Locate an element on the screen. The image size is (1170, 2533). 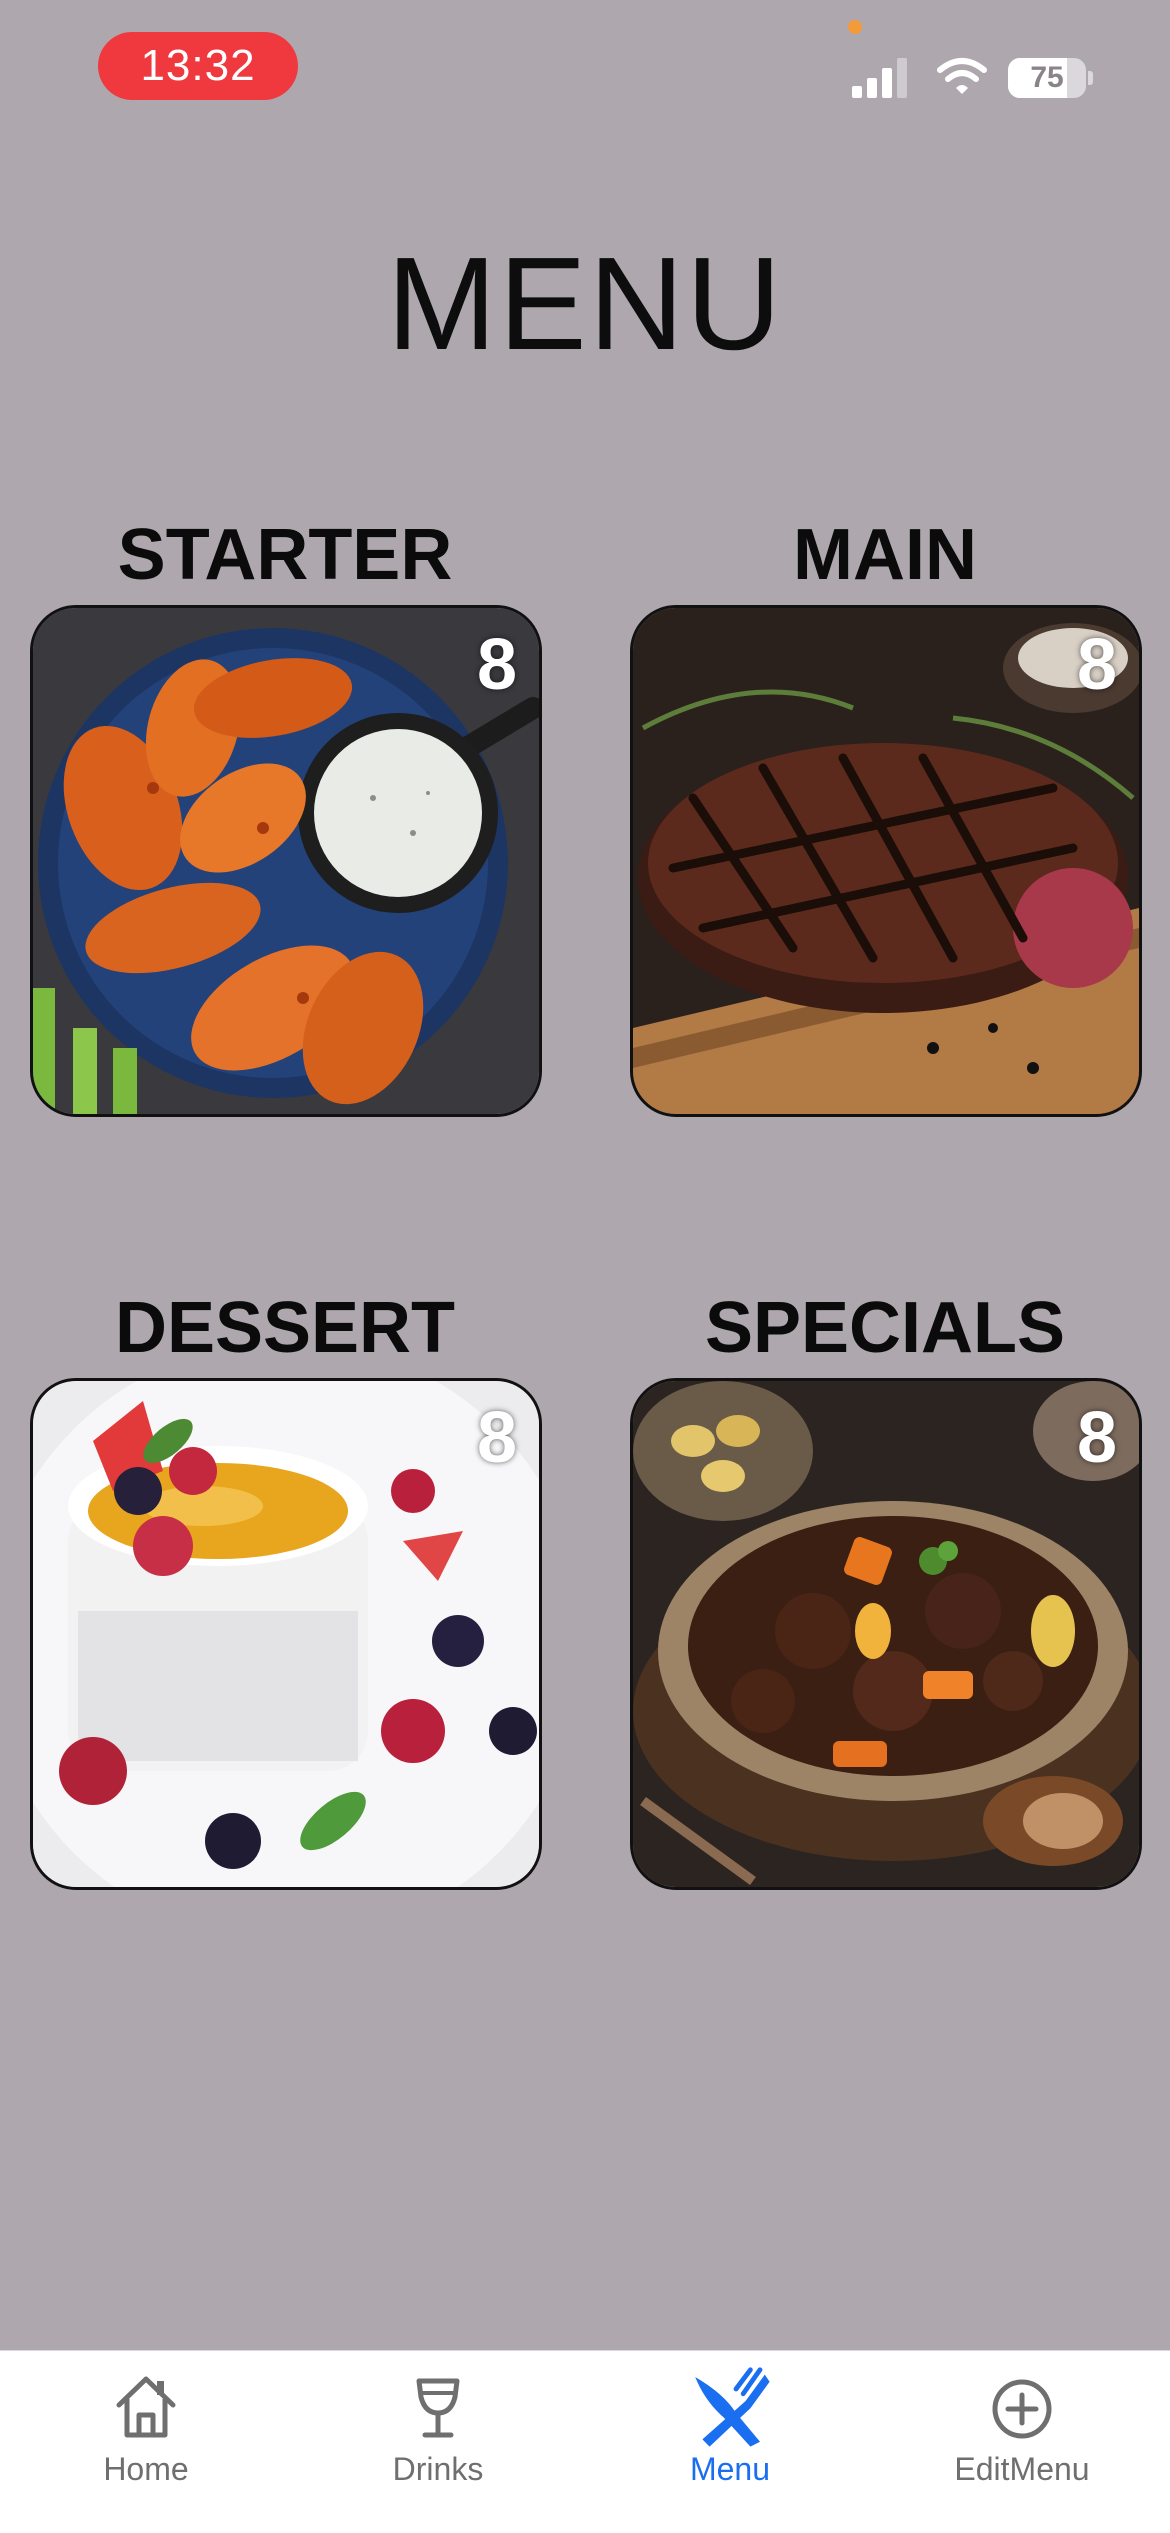
house-icon is located at coordinates (146, 2407).